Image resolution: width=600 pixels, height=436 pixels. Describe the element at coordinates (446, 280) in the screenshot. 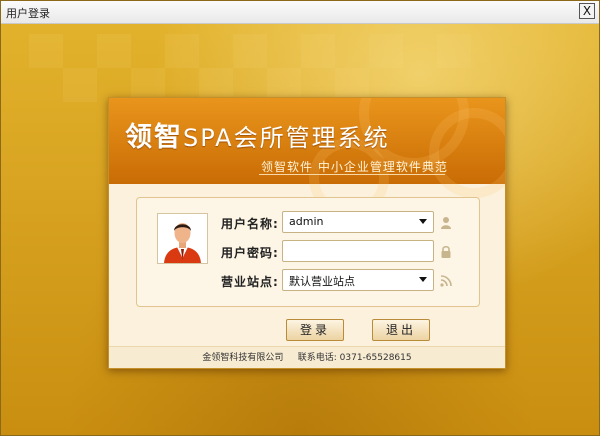

I see `rss-feed-icon` at that location.